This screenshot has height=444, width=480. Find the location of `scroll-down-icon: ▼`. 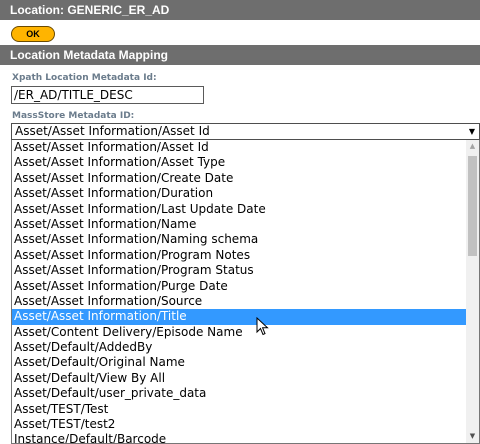

scroll-down-icon: ▼ is located at coordinates (472, 436).